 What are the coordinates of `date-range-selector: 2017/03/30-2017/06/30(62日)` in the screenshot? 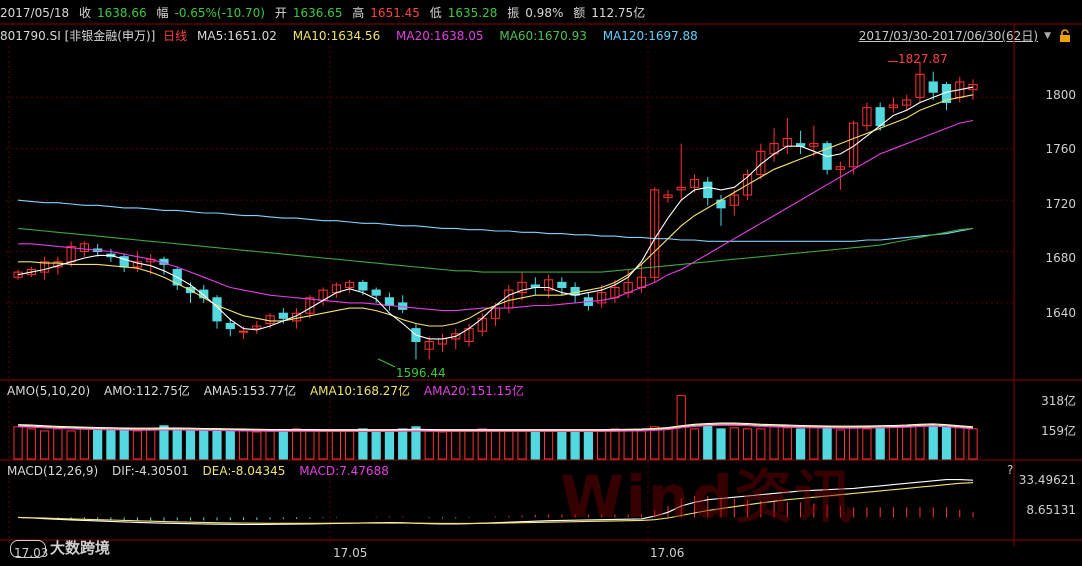 It's located at (948, 36).